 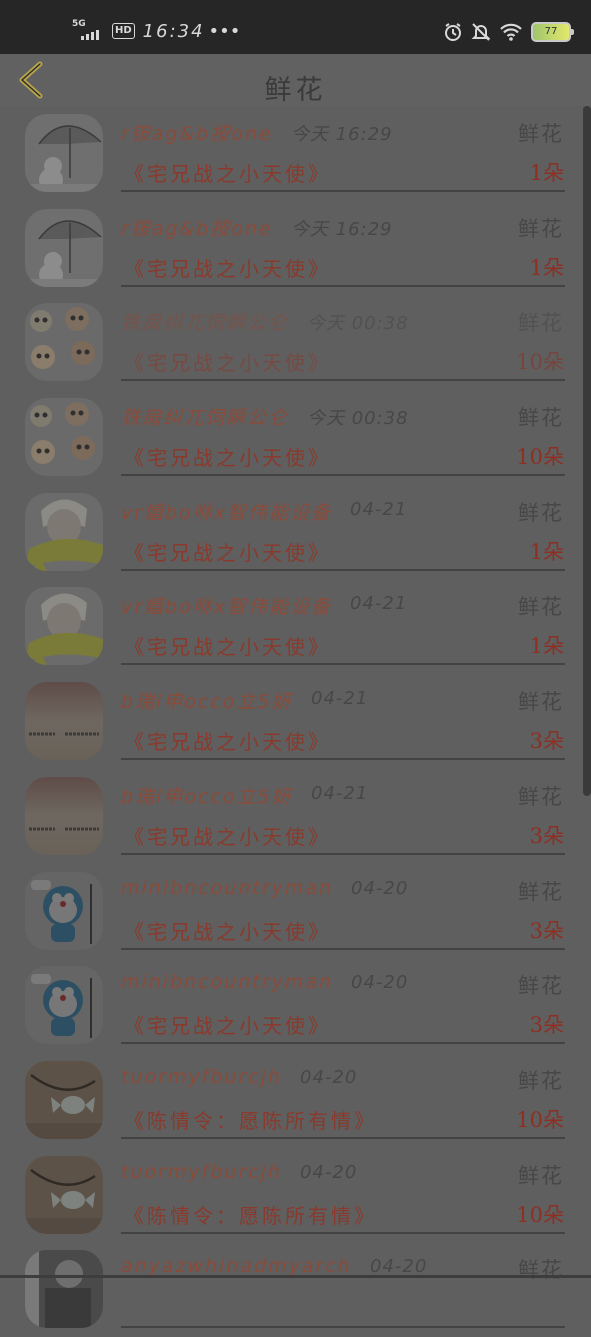 I want to click on signal-icon: 5G, so click(x=91, y=30).